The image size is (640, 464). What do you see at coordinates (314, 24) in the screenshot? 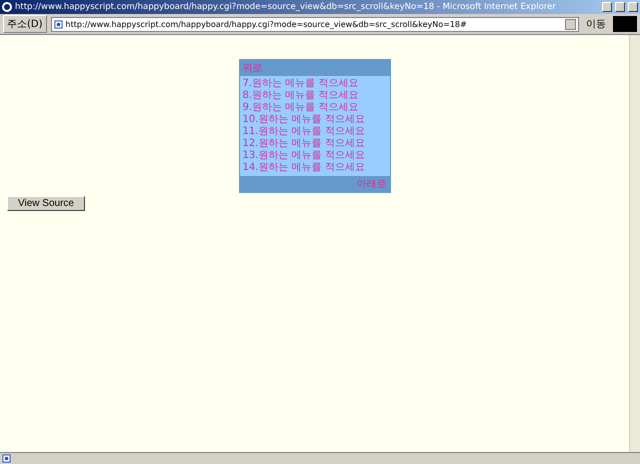
I see `address-field: http://www.happyscript.com/happyboard/happy.cgi?mode=source_view&db=src_scroll&keyNo=18#` at bounding box center [314, 24].